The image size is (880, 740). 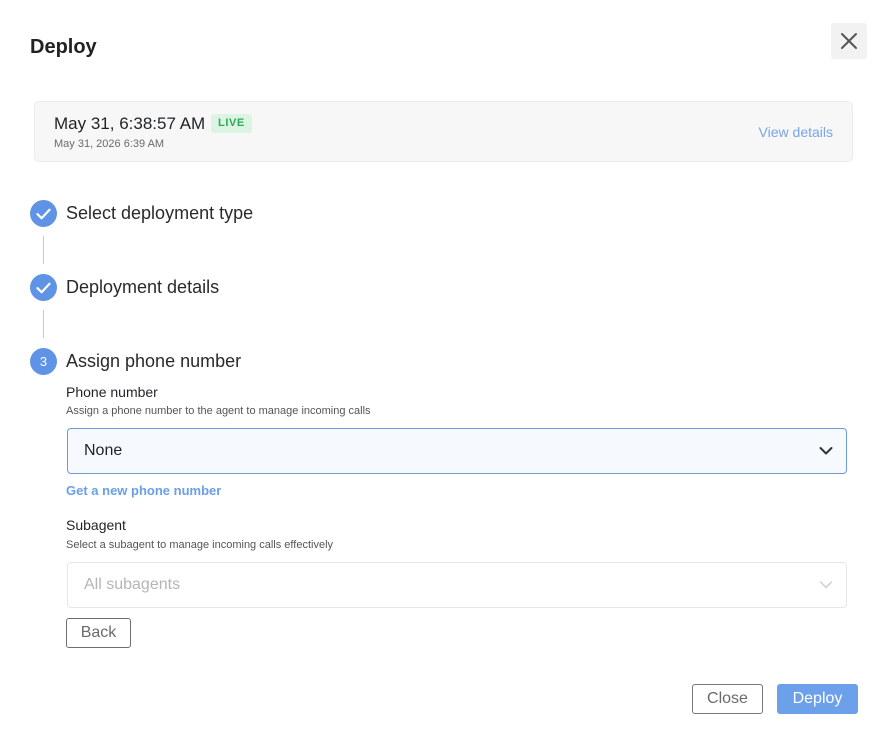 What do you see at coordinates (96, 525) in the screenshot?
I see `subagent-label: Subagent` at bounding box center [96, 525].